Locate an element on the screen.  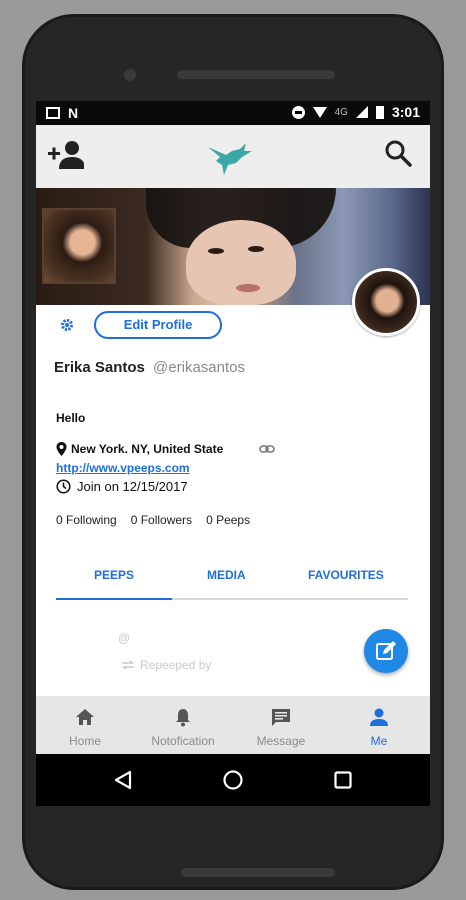
android-navigation-bar is located at coordinates (233, 780).